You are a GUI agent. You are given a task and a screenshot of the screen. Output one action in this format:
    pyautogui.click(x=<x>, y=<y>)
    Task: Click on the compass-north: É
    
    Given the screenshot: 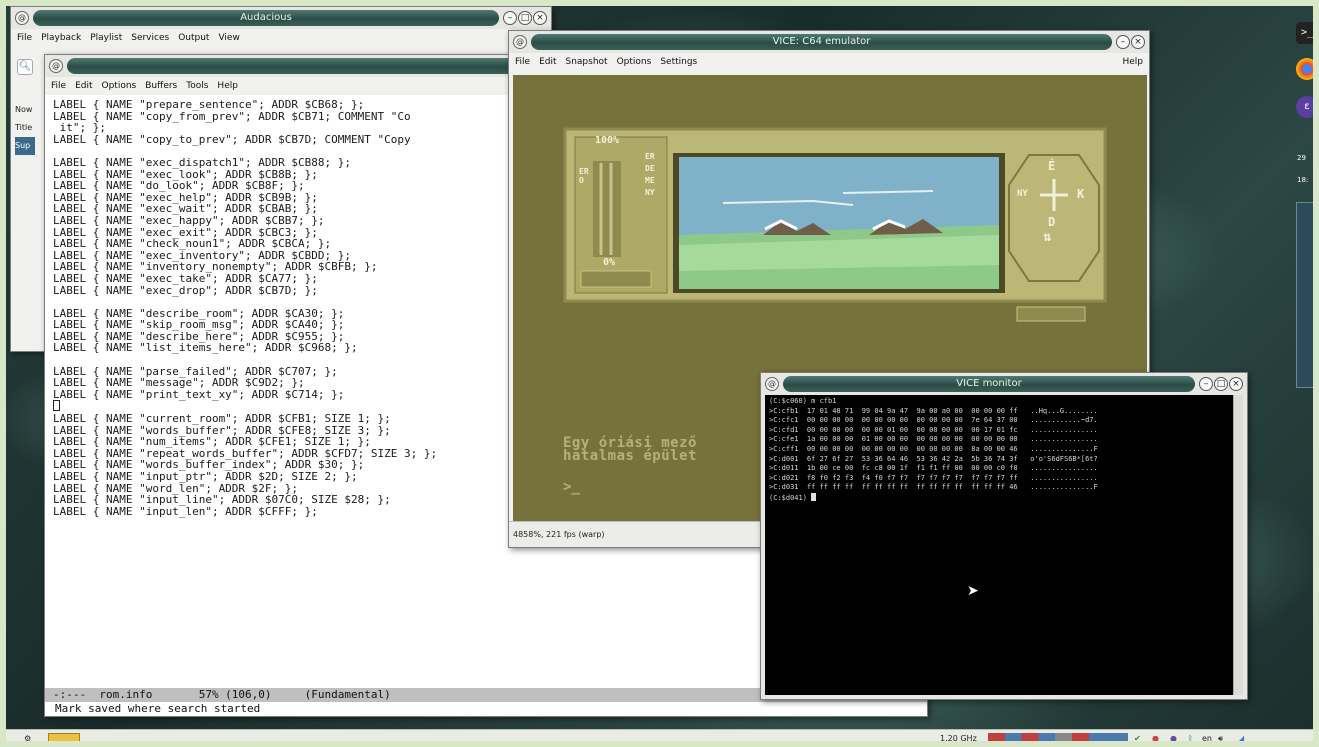 What is the action you would take?
    pyautogui.click(x=1052, y=166)
    